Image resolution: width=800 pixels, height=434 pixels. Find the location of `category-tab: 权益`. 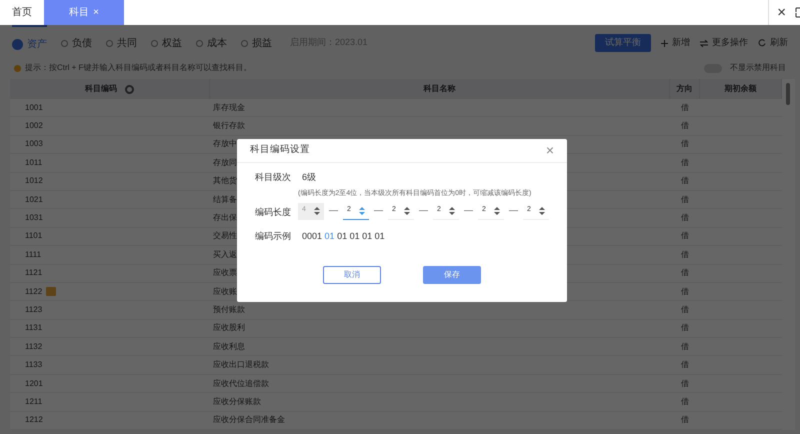

category-tab: 权益 is located at coordinates (166, 43).